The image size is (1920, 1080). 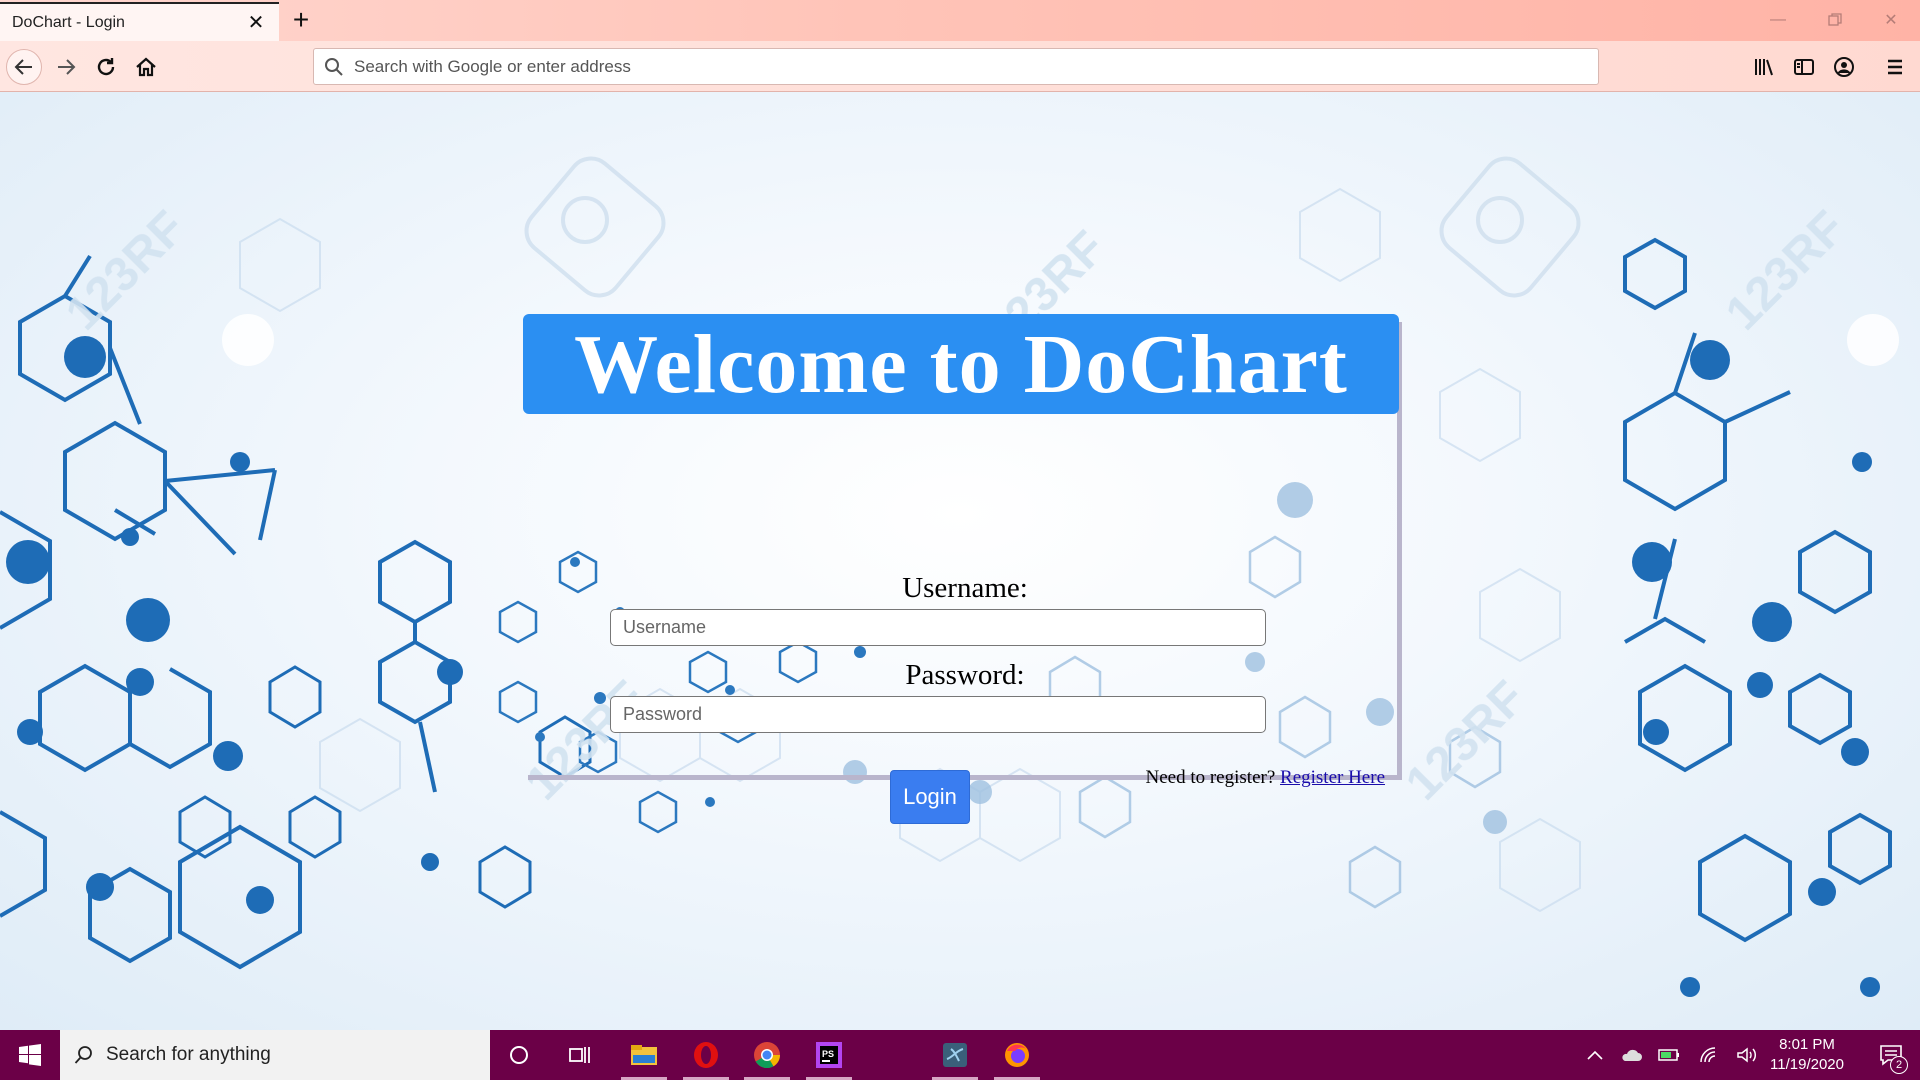 I want to click on cortana-icon, so click(x=519, y=1055).